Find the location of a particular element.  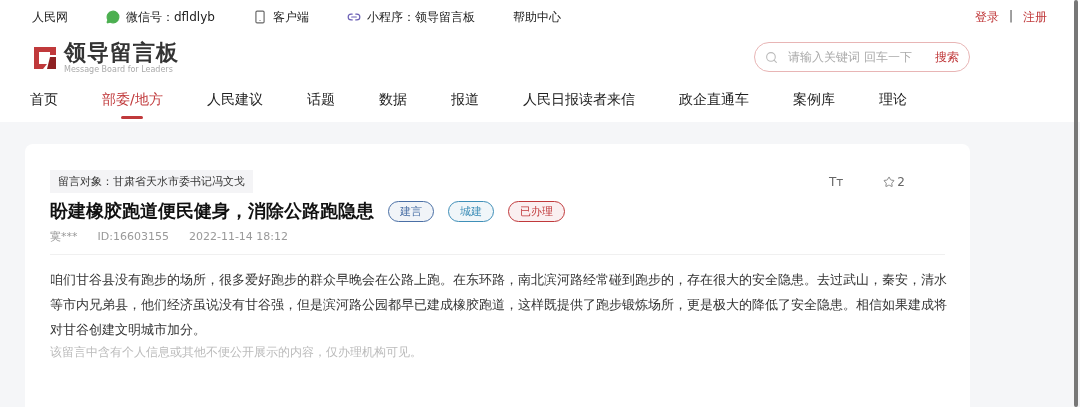

top-link: 帮助中心 is located at coordinates (536, 17).